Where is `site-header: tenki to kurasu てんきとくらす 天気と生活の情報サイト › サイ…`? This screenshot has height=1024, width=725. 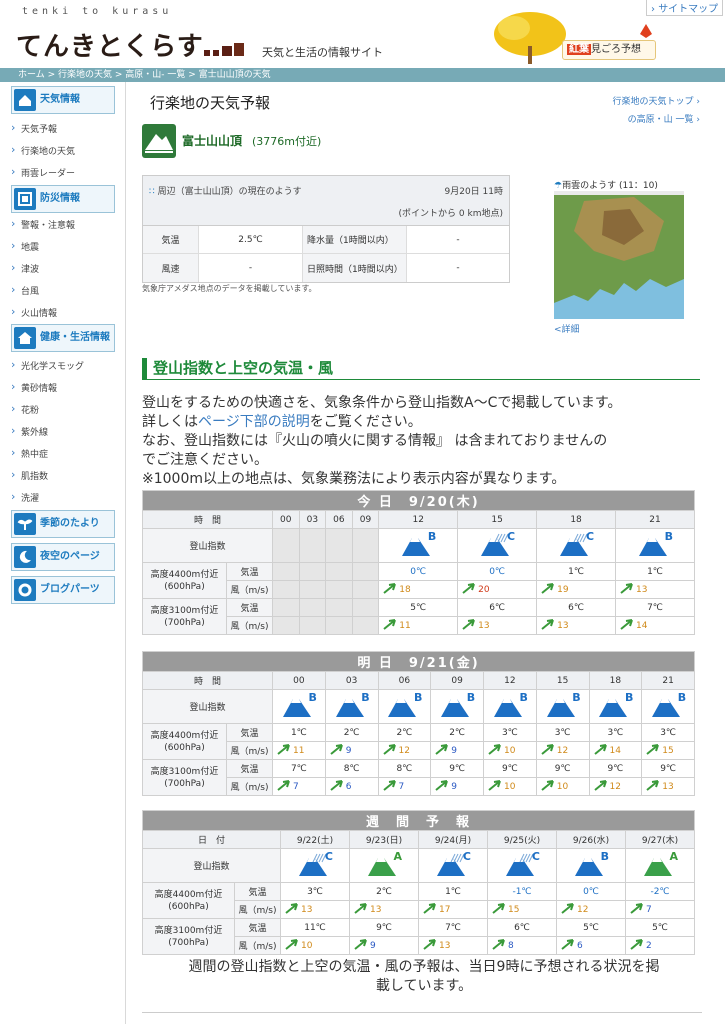
site-header: tenki to kurasu てんきとくらす 天気と生活の情報サイト › サイ… is located at coordinates (362, 34).